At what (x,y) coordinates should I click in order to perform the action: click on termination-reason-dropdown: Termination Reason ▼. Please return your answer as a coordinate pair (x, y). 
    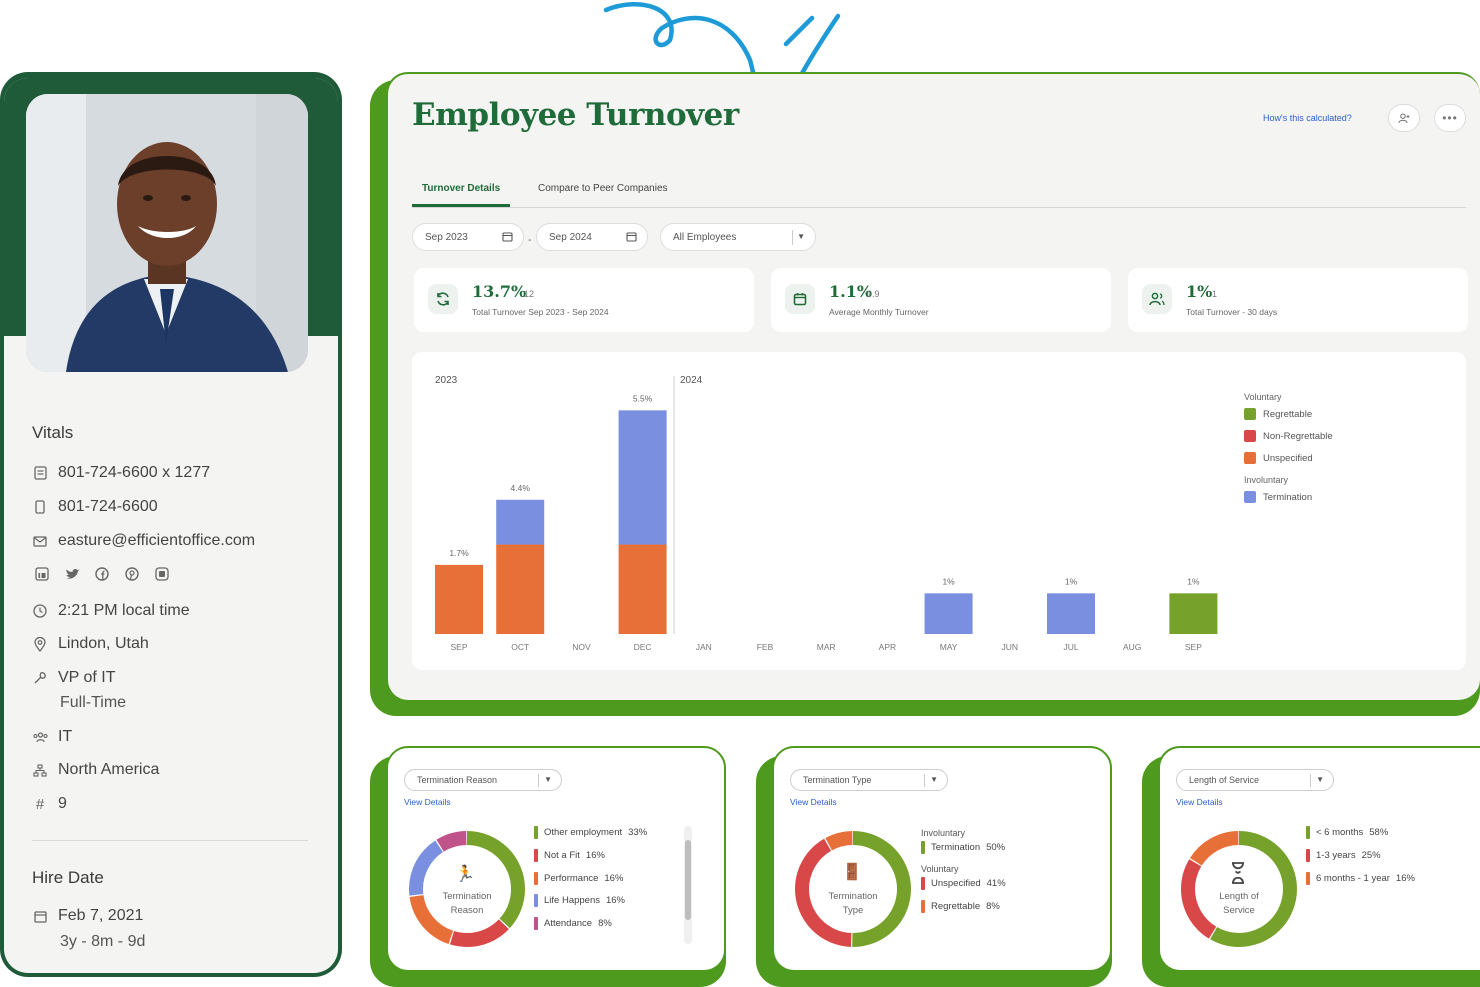
    Looking at the image, I should click on (483, 780).